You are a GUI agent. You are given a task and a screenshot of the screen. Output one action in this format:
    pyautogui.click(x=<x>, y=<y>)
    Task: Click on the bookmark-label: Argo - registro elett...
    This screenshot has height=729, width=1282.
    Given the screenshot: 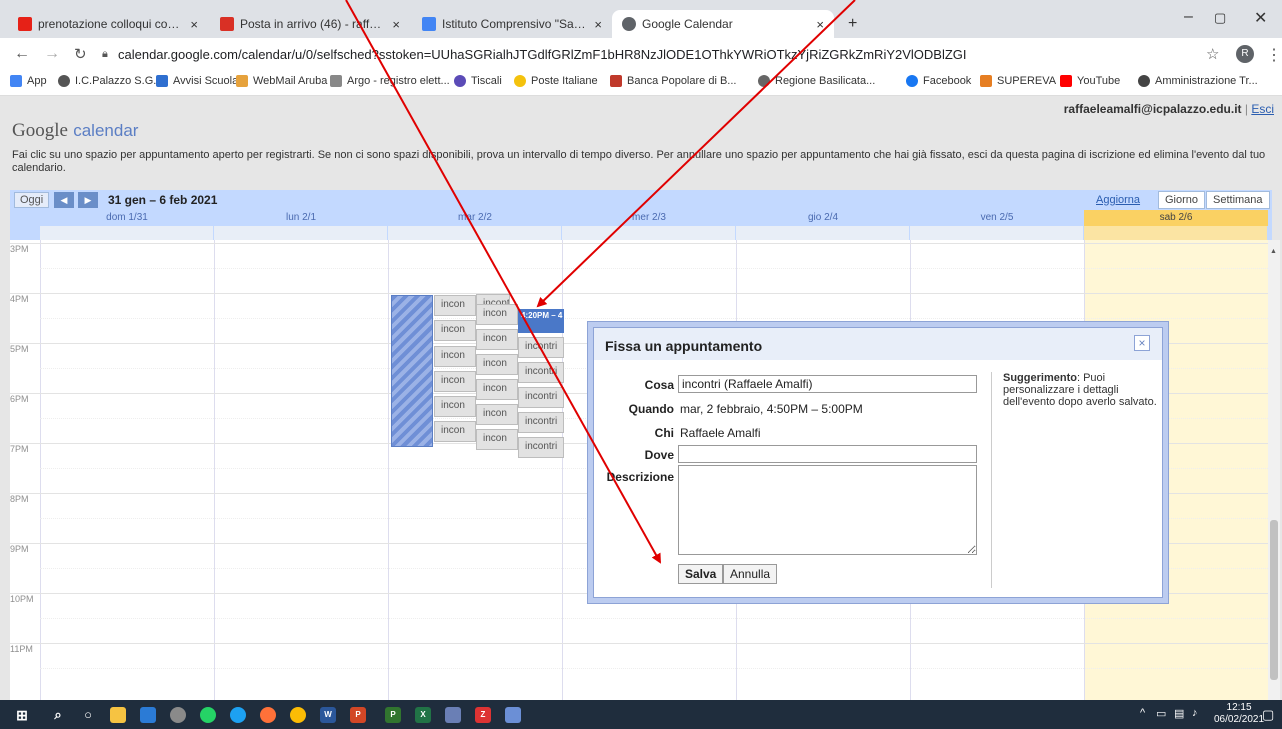 What is the action you would take?
    pyautogui.click(x=398, y=81)
    